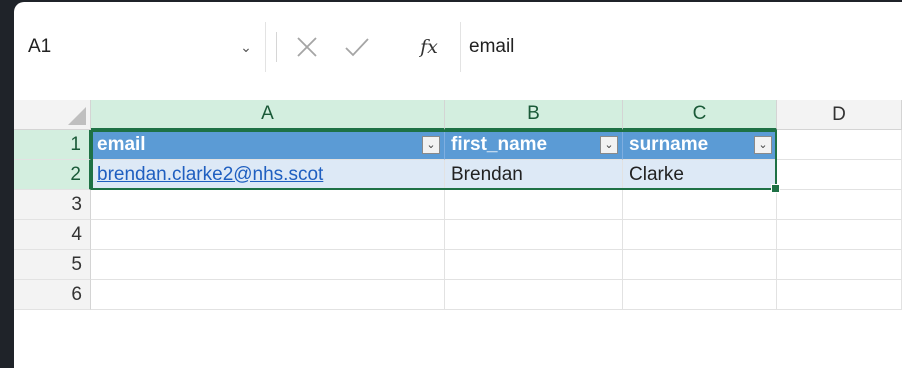  What do you see at coordinates (52, 295) in the screenshot?
I see `row-header-6: 6` at bounding box center [52, 295].